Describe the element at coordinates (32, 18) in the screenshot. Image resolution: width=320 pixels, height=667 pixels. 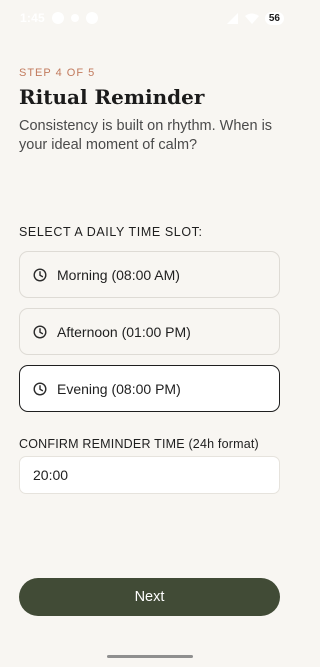
I see `status-time: 1:45` at that location.